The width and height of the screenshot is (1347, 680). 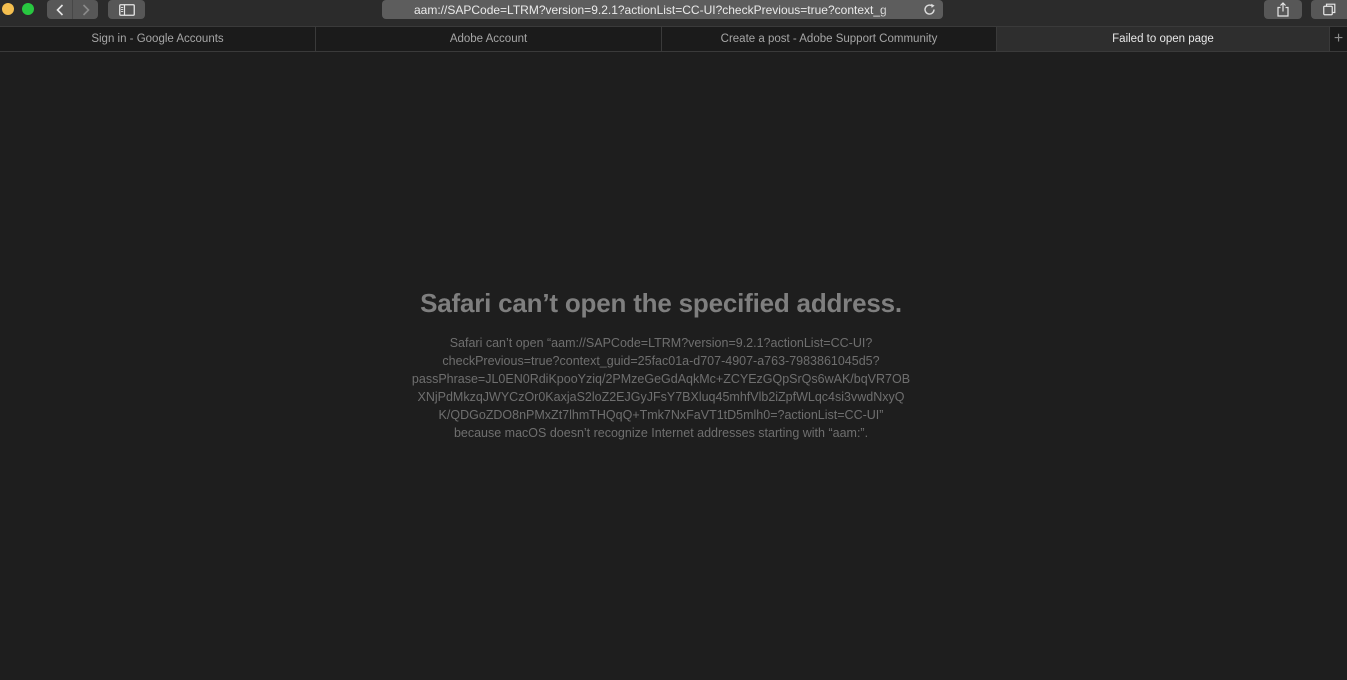 I want to click on tab-failed-to-open-page: Failed to open page, so click(x=1163, y=39).